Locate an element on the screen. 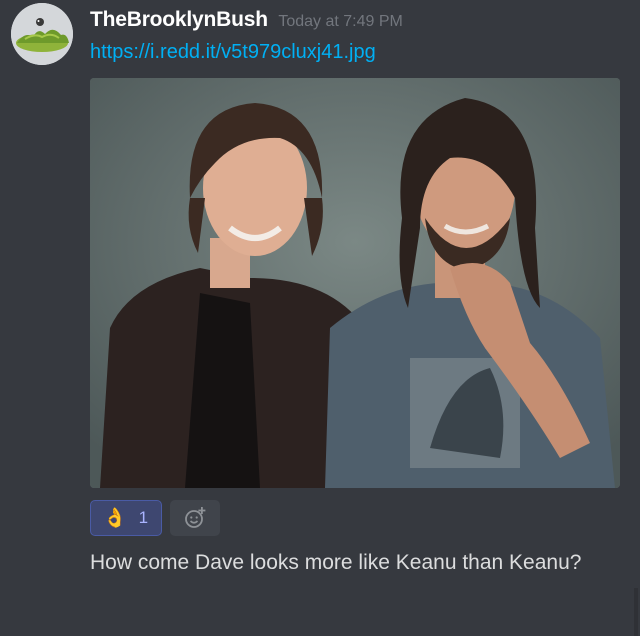 This screenshot has height=636, width=640. avatar-icon is located at coordinates (42, 34).